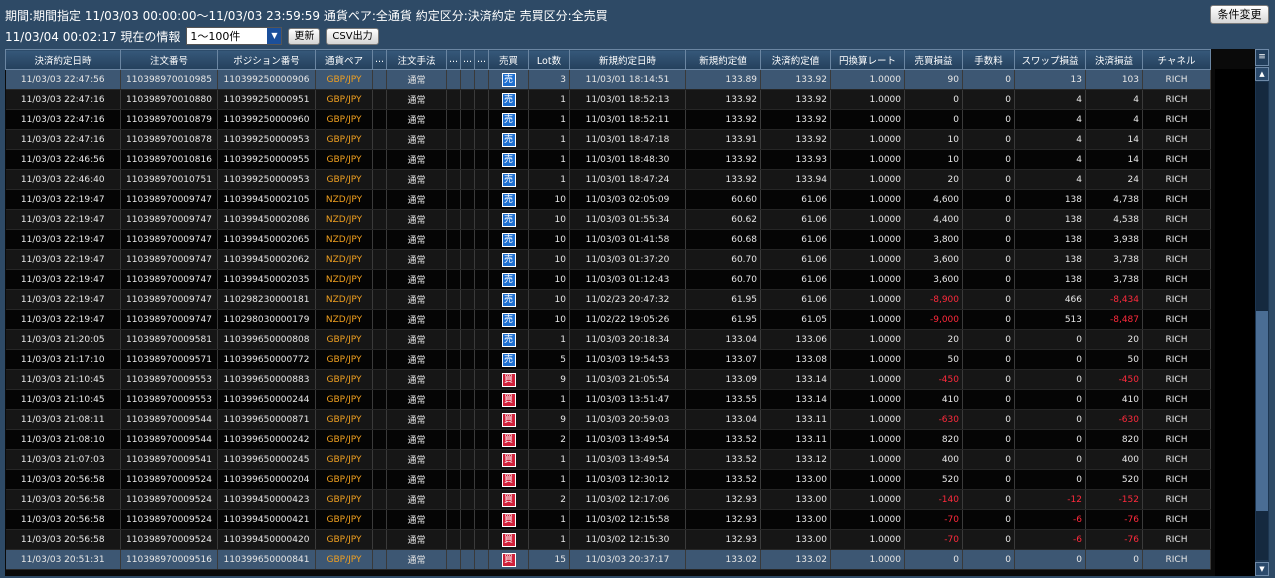 The image size is (1275, 578). I want to click on table-cell: 90, so click(933, 79).